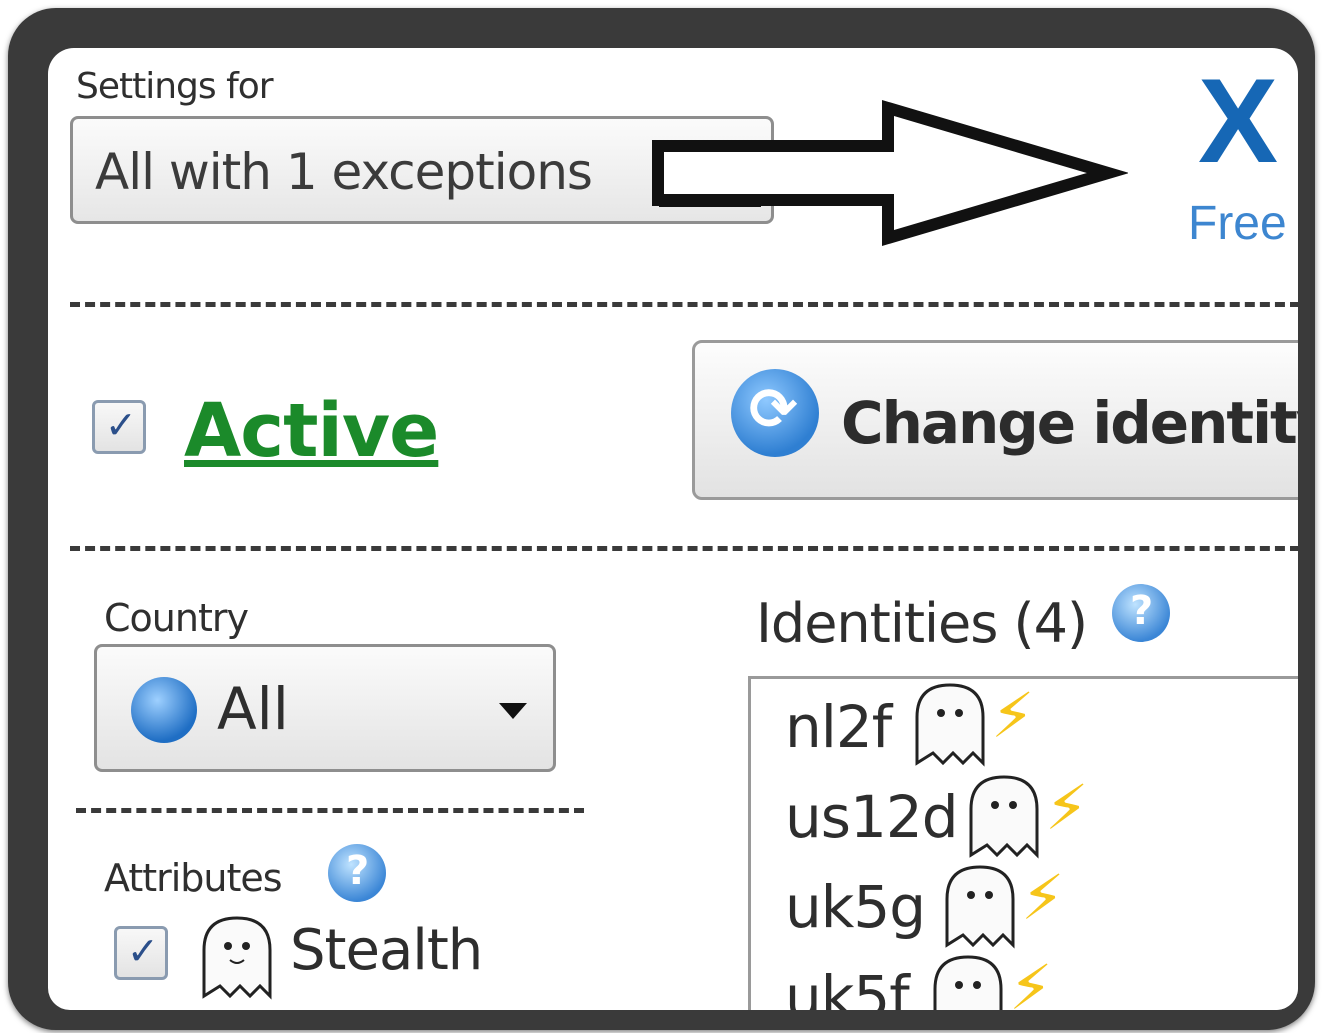  What do you see at coordinates (253, 709) in the screenshot?
I see `country-value: All` at bounding box center [253, 709].